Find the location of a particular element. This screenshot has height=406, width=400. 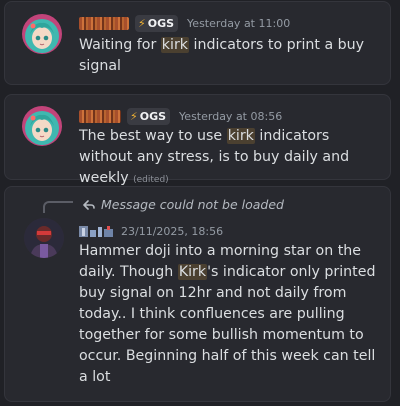

message-text: The best way to use is located at coordinates (153, 136).